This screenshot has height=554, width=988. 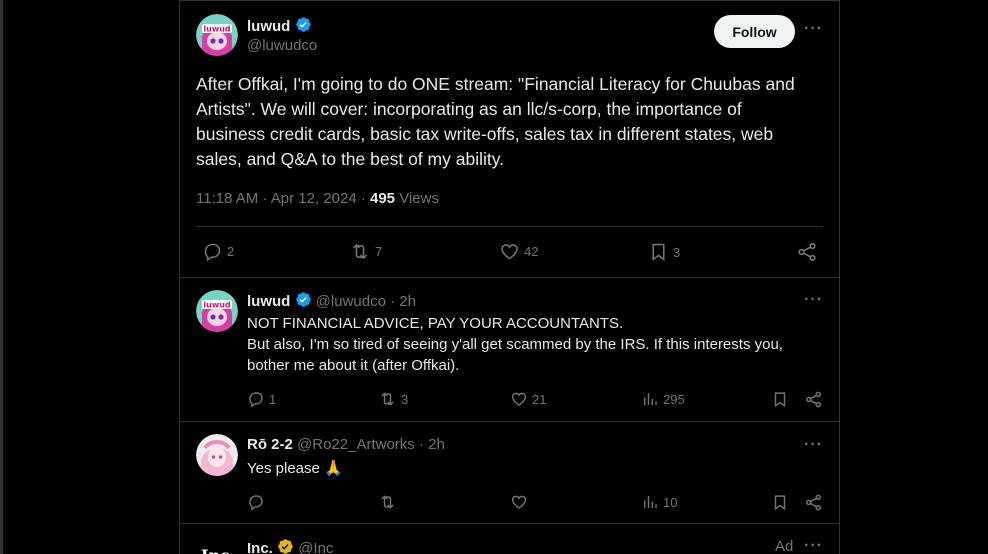 What do you see at coordinates (383, 198) in the screenshot?
I see `views-count: 495` at bounding box center [383, 198].